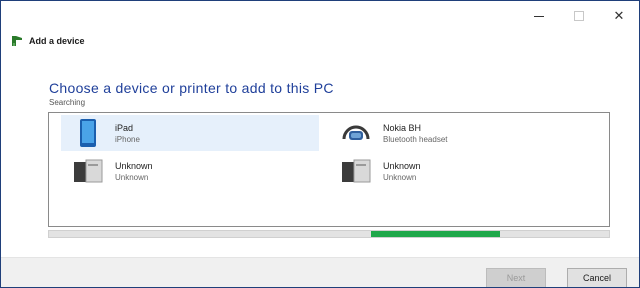  I want to click on cancel-button: Cancel, so click(597, 277).